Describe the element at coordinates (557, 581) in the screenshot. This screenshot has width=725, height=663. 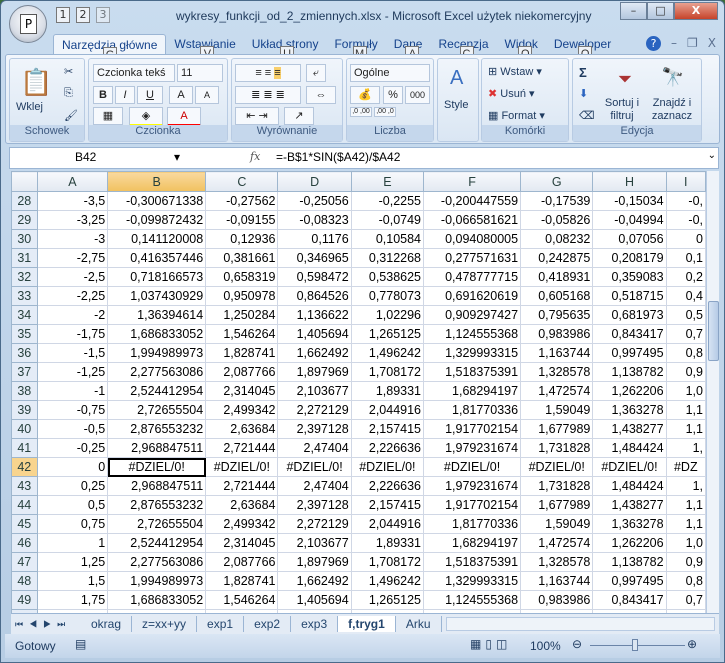
I see `cell-G48: 1,163744` at that location.